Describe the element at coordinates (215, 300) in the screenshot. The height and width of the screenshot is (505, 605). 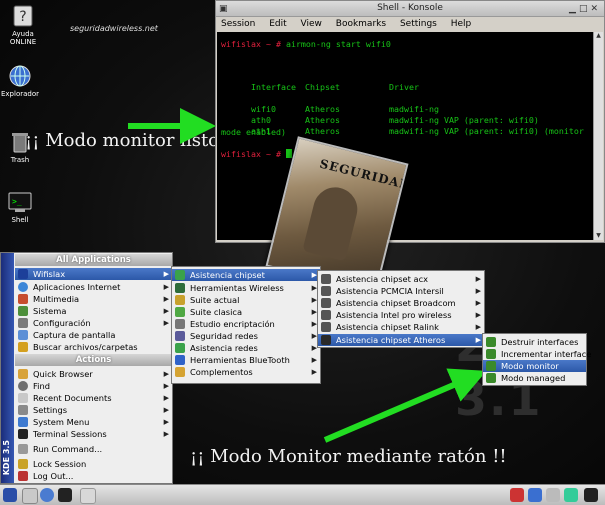
I see `menu-item-label: Suite actual` at that location.